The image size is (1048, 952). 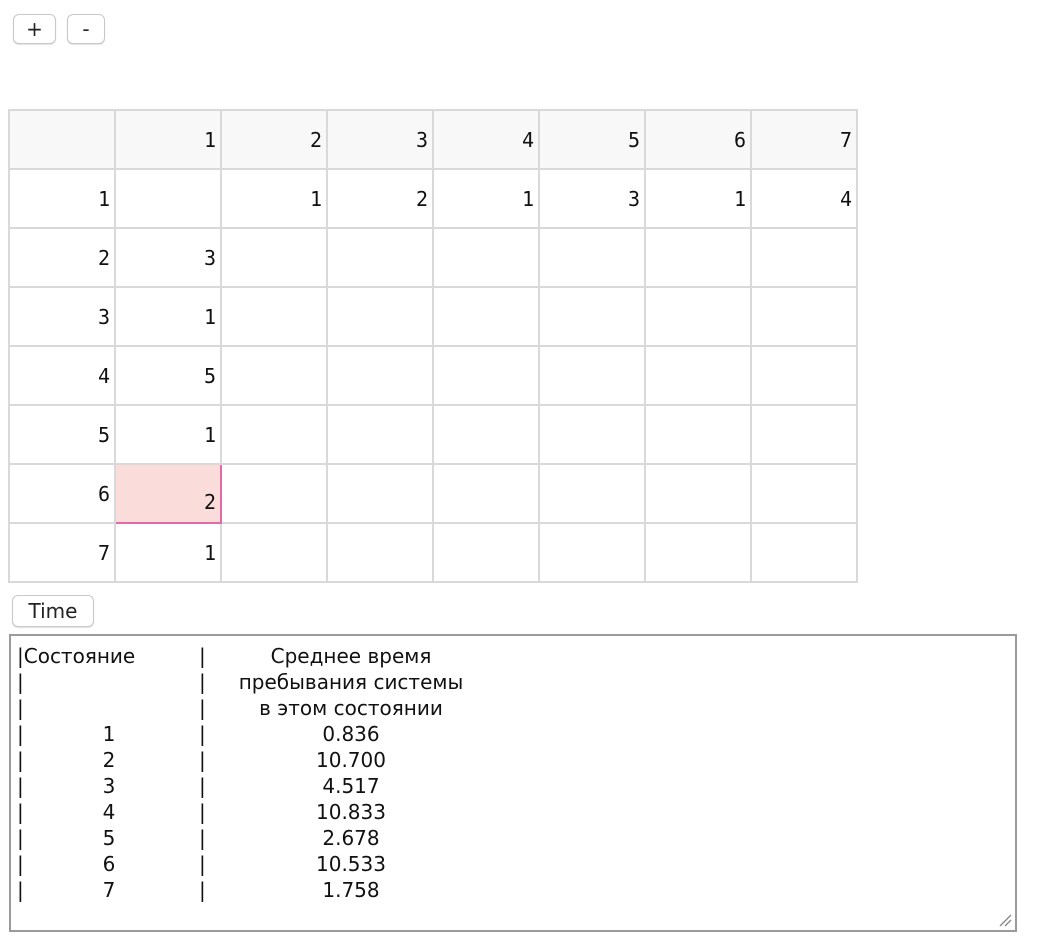 I want to click on output-mean-time: 10.700, so click(x=351, y=760).